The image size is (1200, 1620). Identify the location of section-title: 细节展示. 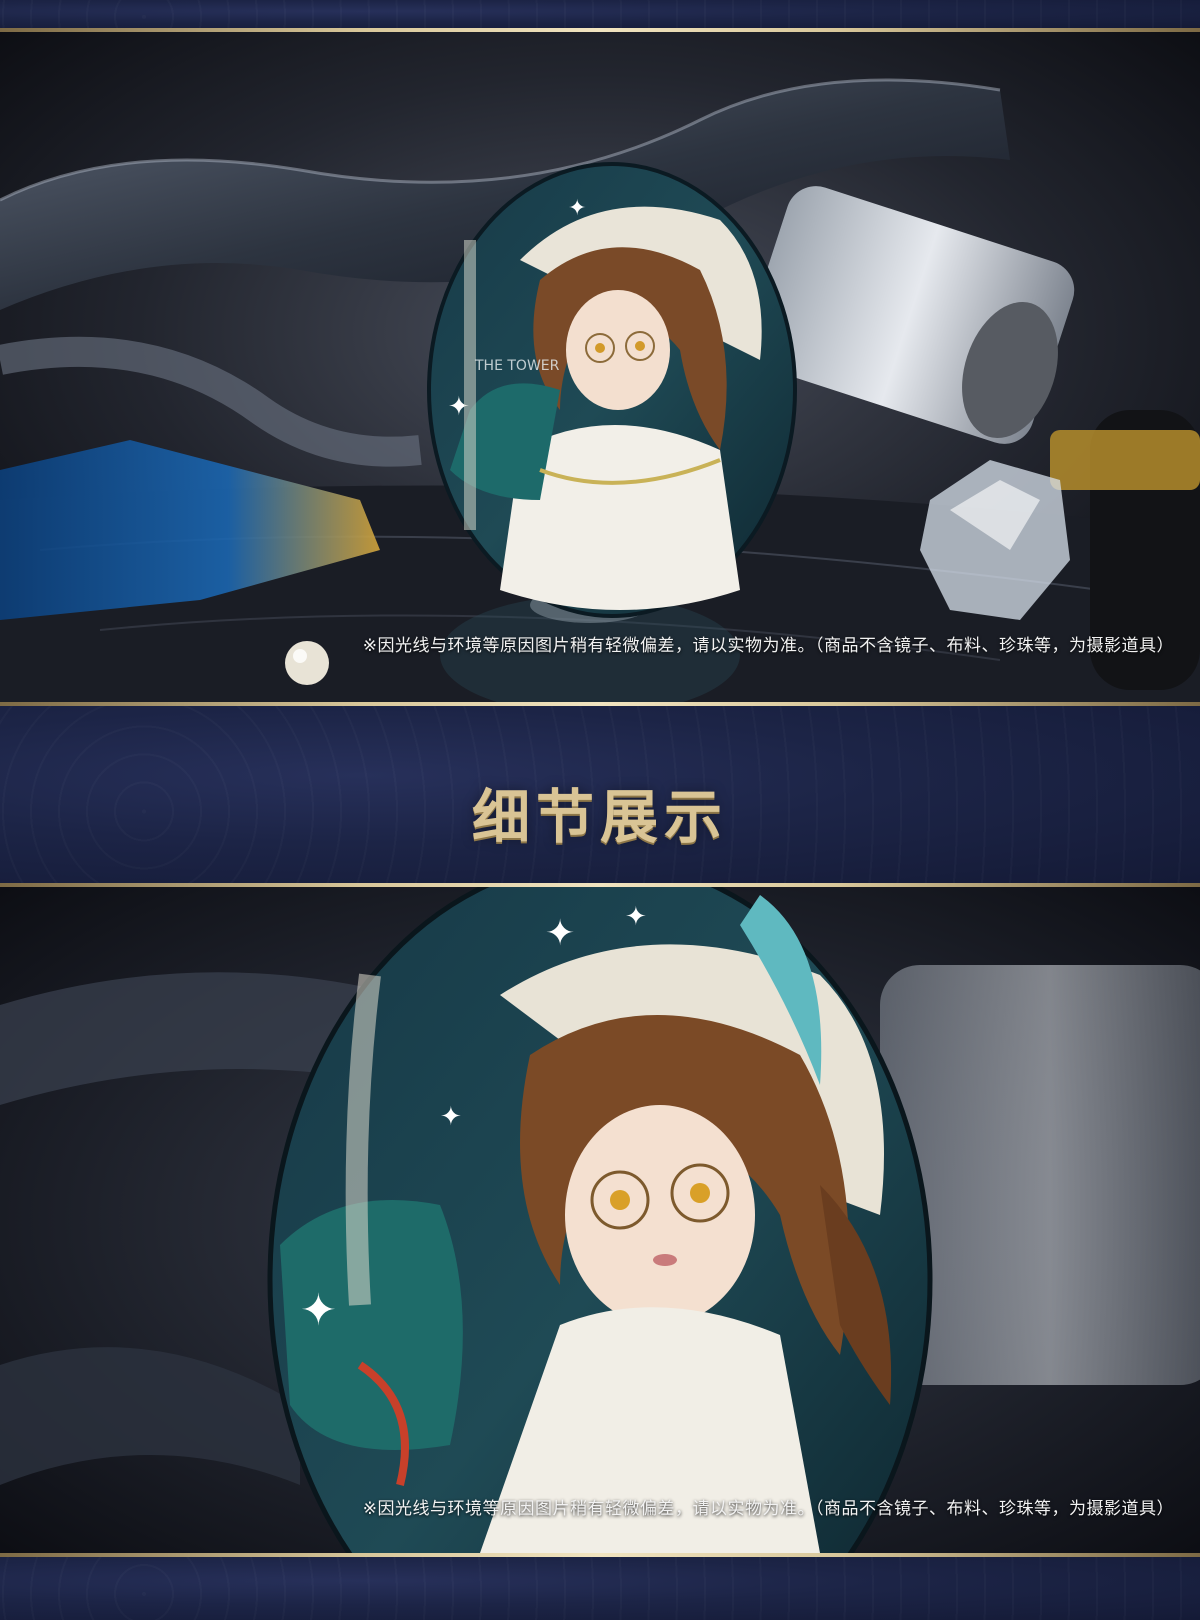
(599, 817).